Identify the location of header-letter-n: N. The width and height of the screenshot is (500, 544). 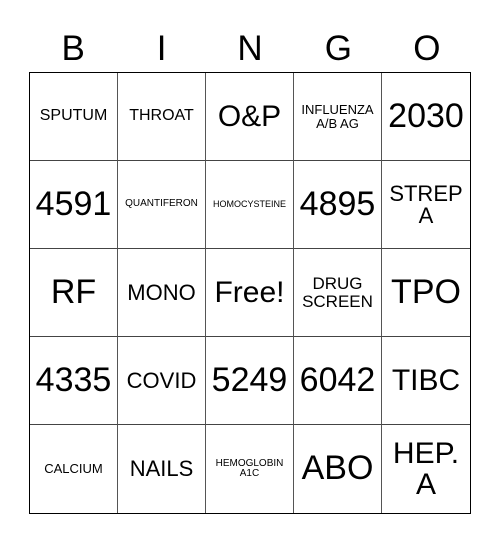
(250, 48).